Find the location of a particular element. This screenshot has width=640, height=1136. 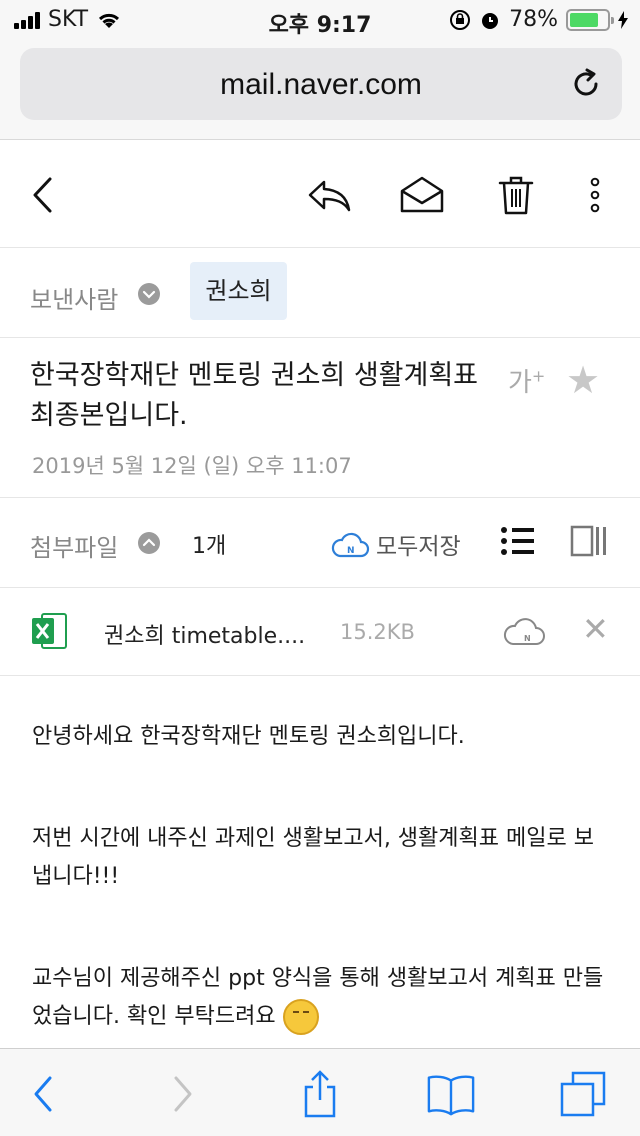

mark-read-button is located at coordinates (422, 195).